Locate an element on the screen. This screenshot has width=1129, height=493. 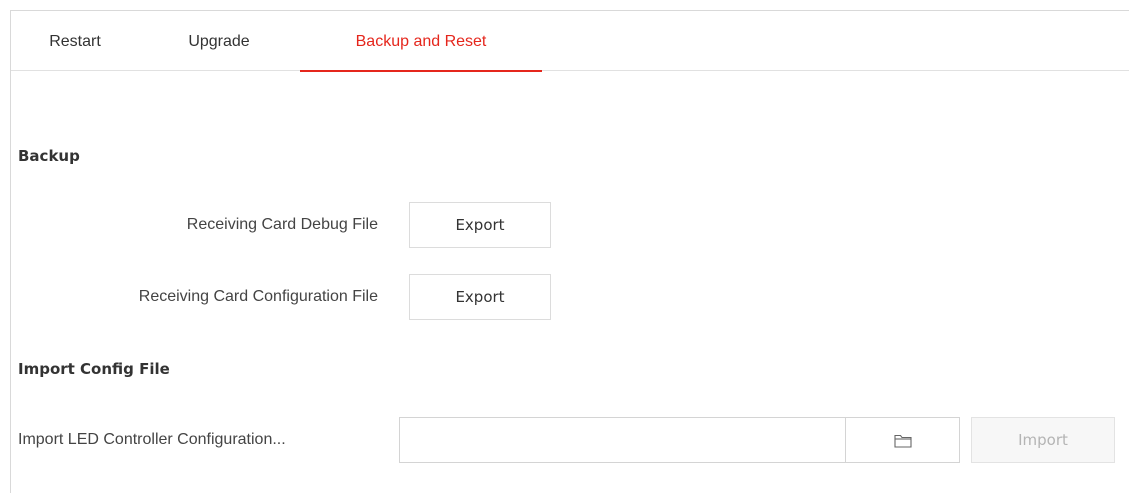
debug-file-label: Receiving Card Debug File is located at coordinates (282, 224).